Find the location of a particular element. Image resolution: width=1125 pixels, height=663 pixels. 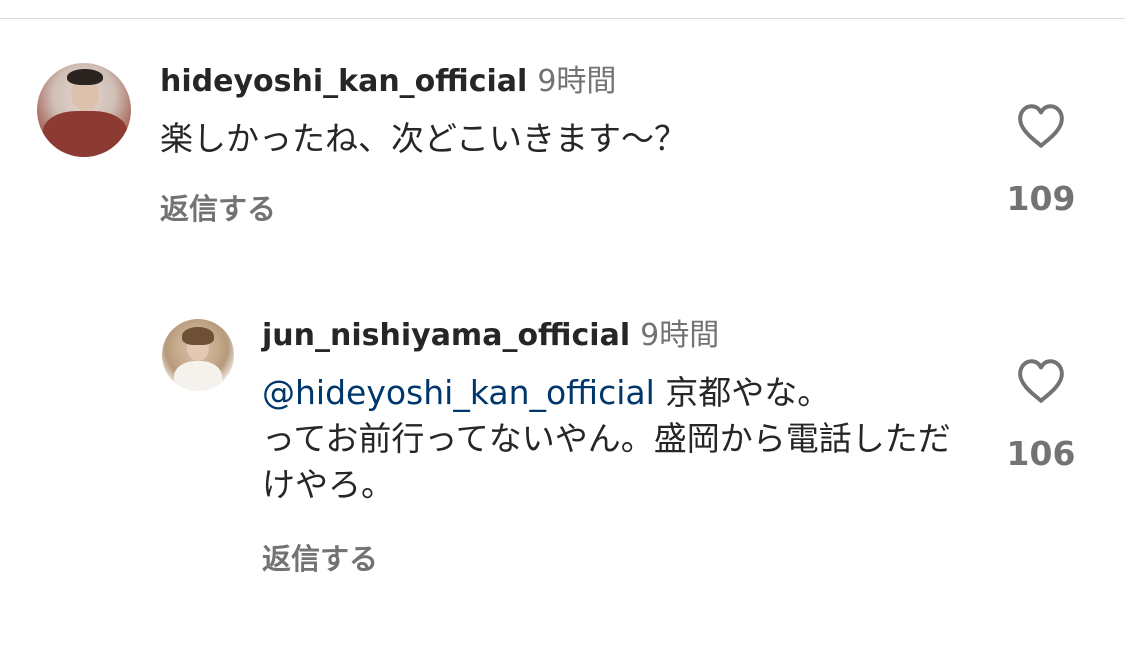

comment-username: hideyoshi_kan_official is located at coordinates (343, 81).